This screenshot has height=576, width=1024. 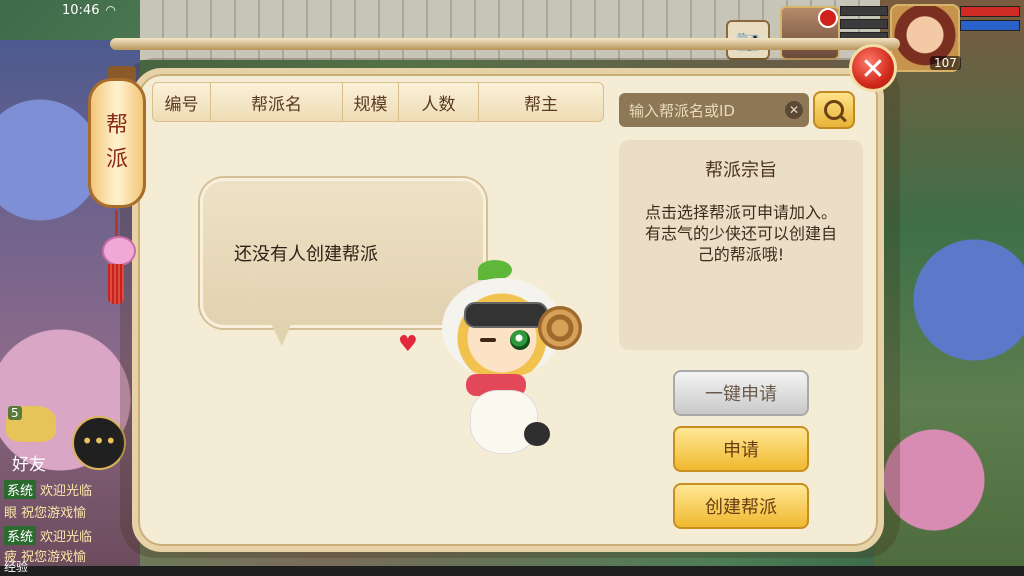 I want to click on col-header-leader: 帮主, so click(x=541, y=104).